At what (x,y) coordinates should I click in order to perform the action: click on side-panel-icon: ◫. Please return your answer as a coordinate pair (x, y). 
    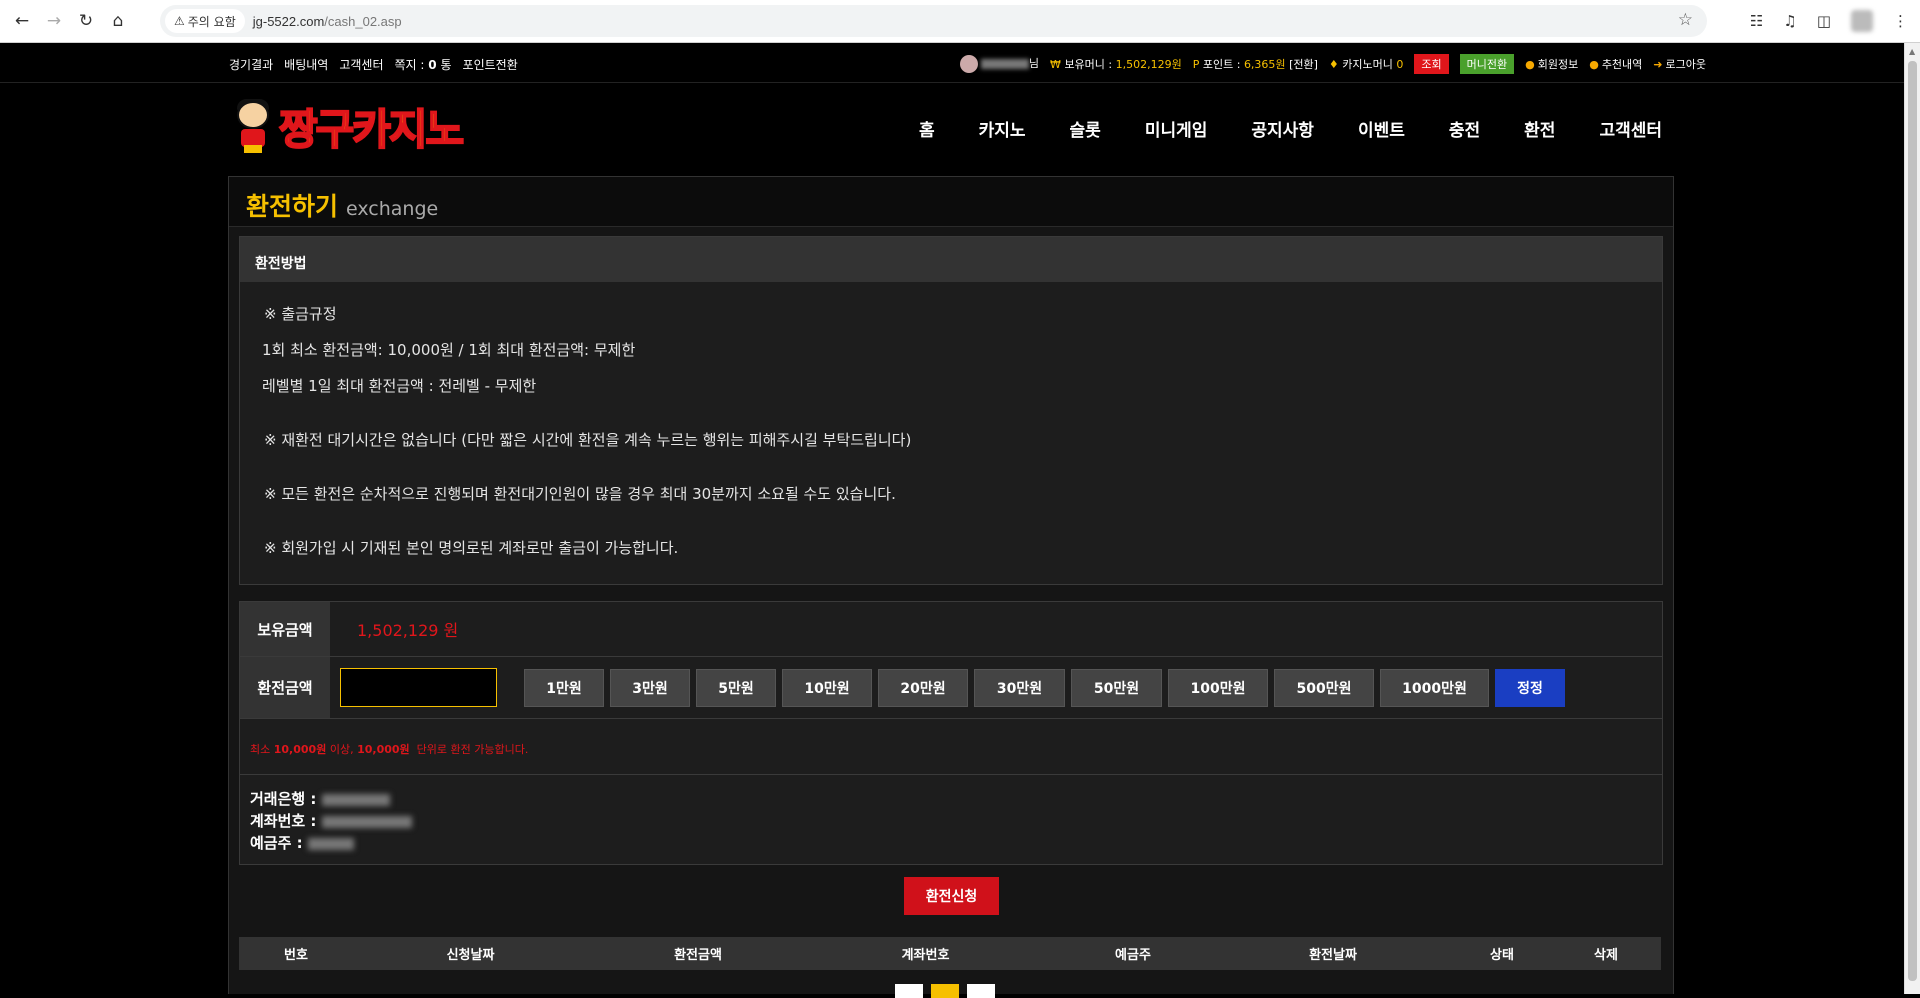
    Looking at the image, I should click on (1824, 21).